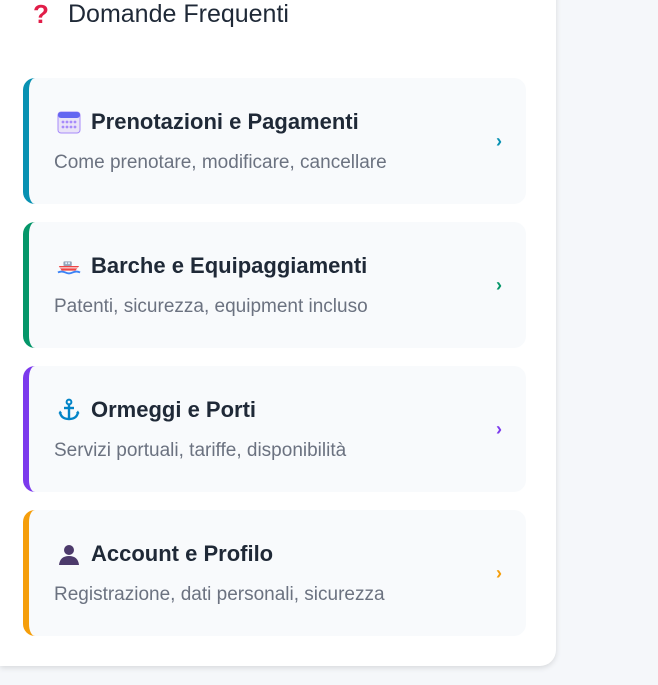 The height and width of the screenshot is (685, 658). Describe the element at coordinates (229, 265) in the screenshot. I see `faq-item-title: Barche e Equipaggiamenti` at that location.